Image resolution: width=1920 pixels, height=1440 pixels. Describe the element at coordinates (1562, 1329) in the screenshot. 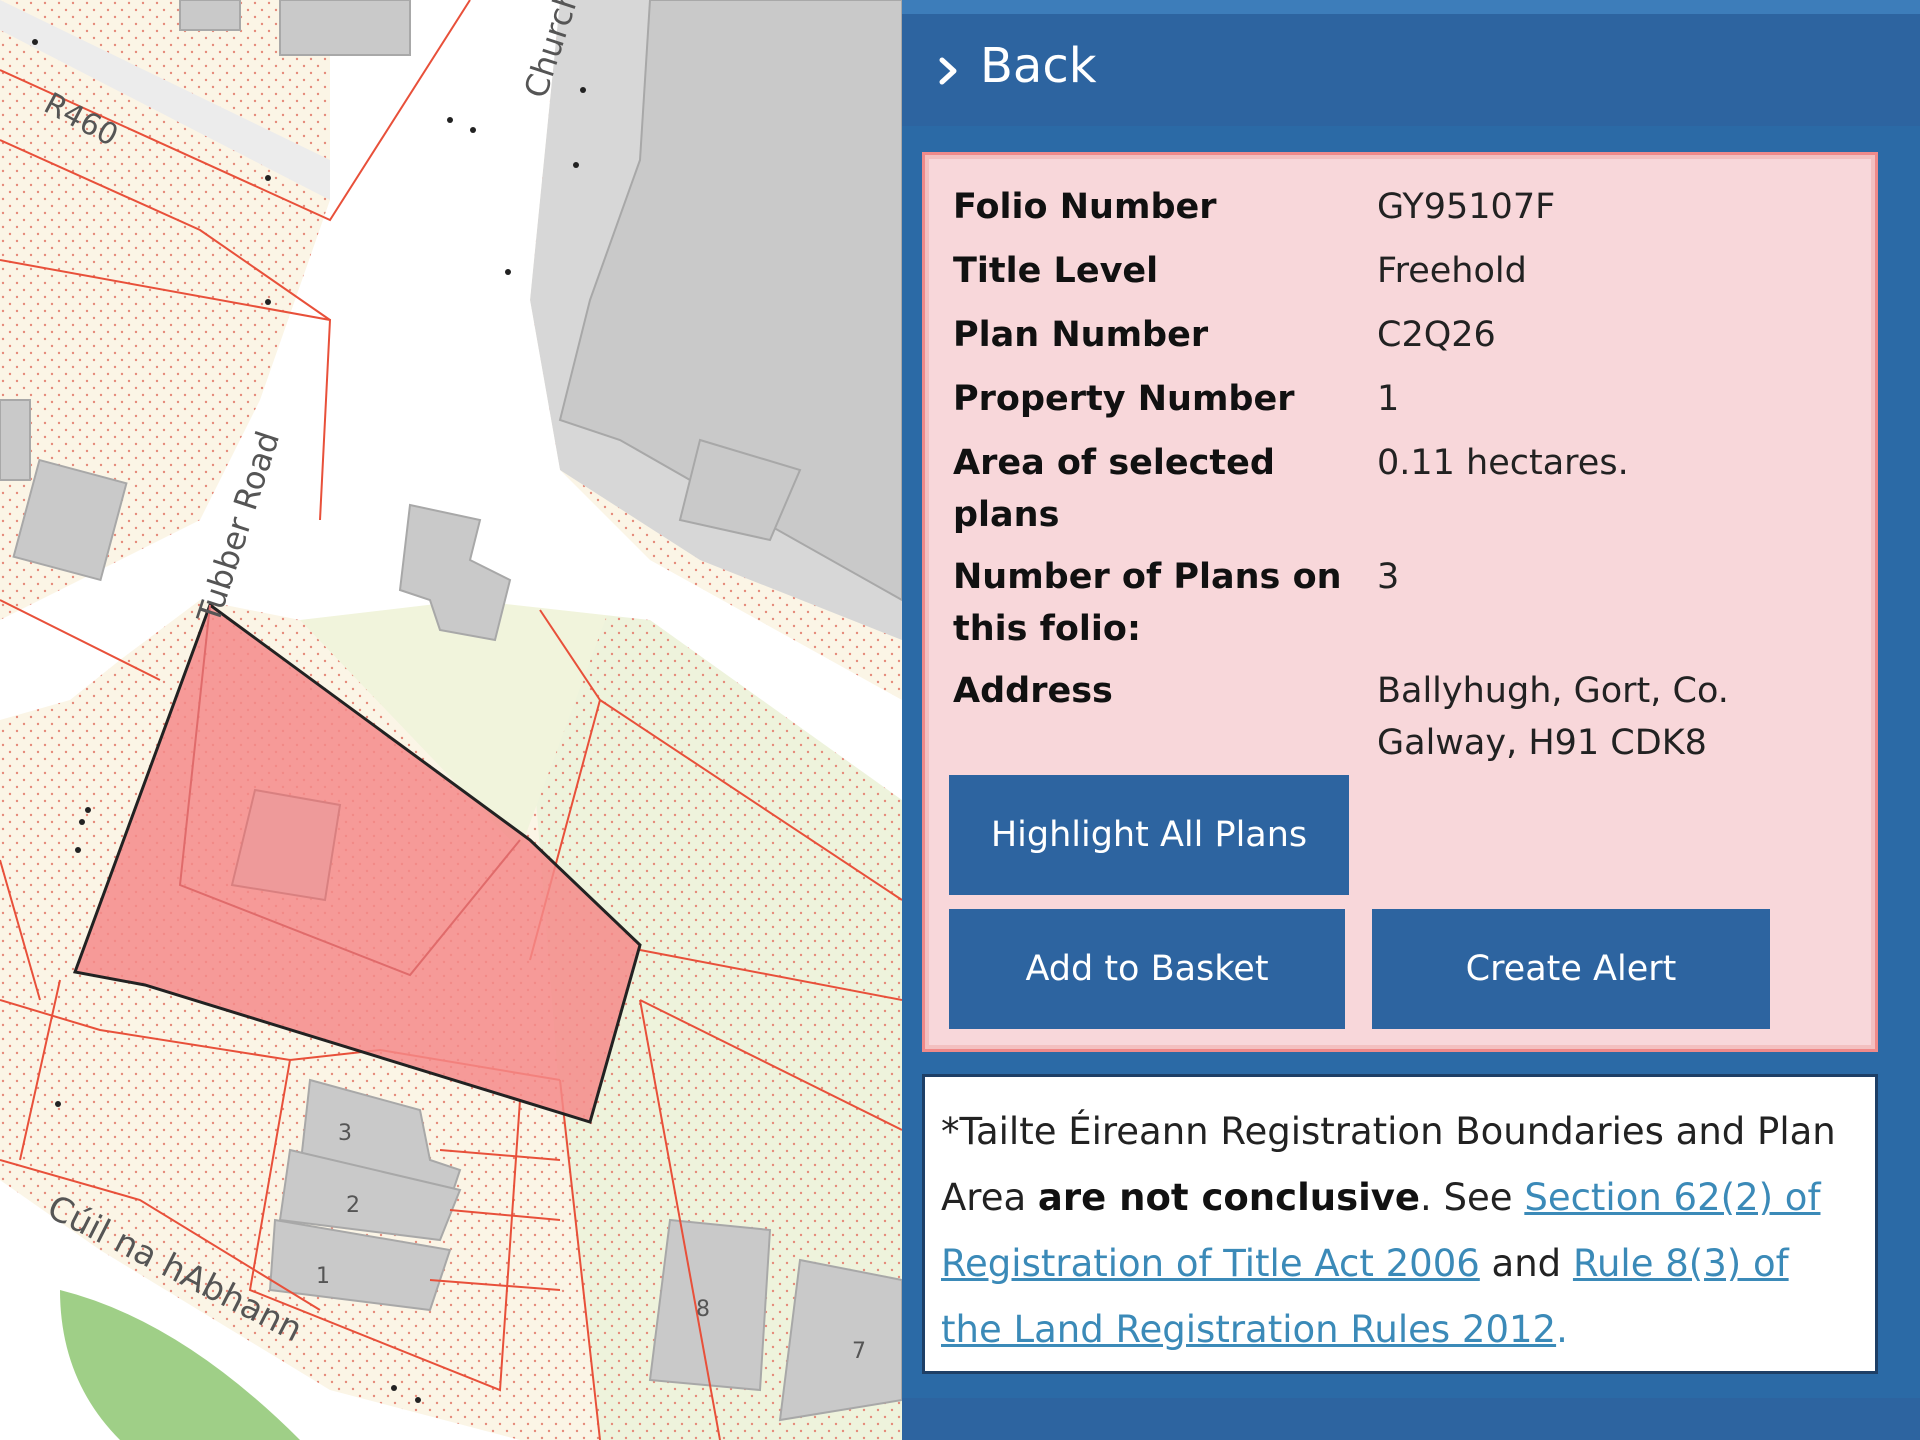

I see `disclaimer-text: .` at that location.